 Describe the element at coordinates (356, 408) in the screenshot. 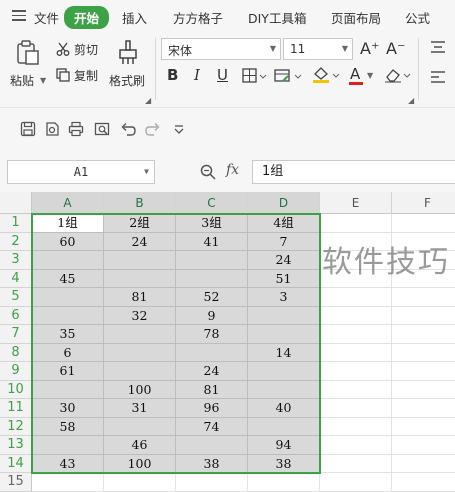

I see `cell-e11` at that location.